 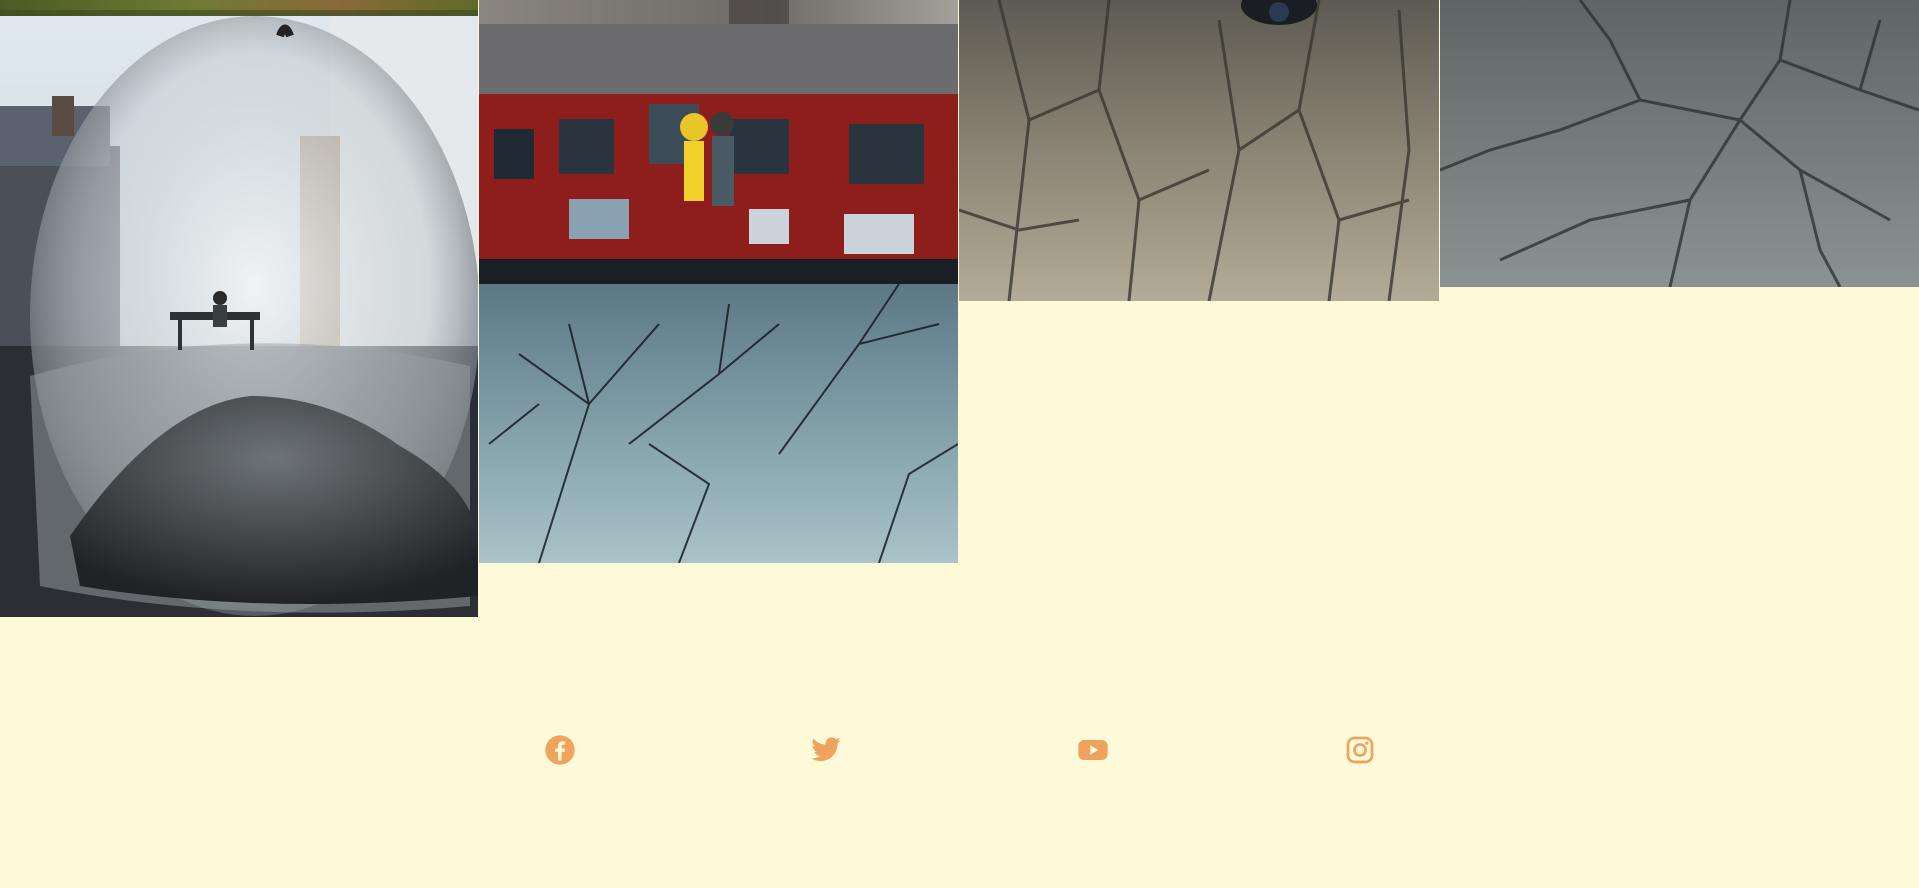 I want to click on grass-image, so click(x=239, y=8).